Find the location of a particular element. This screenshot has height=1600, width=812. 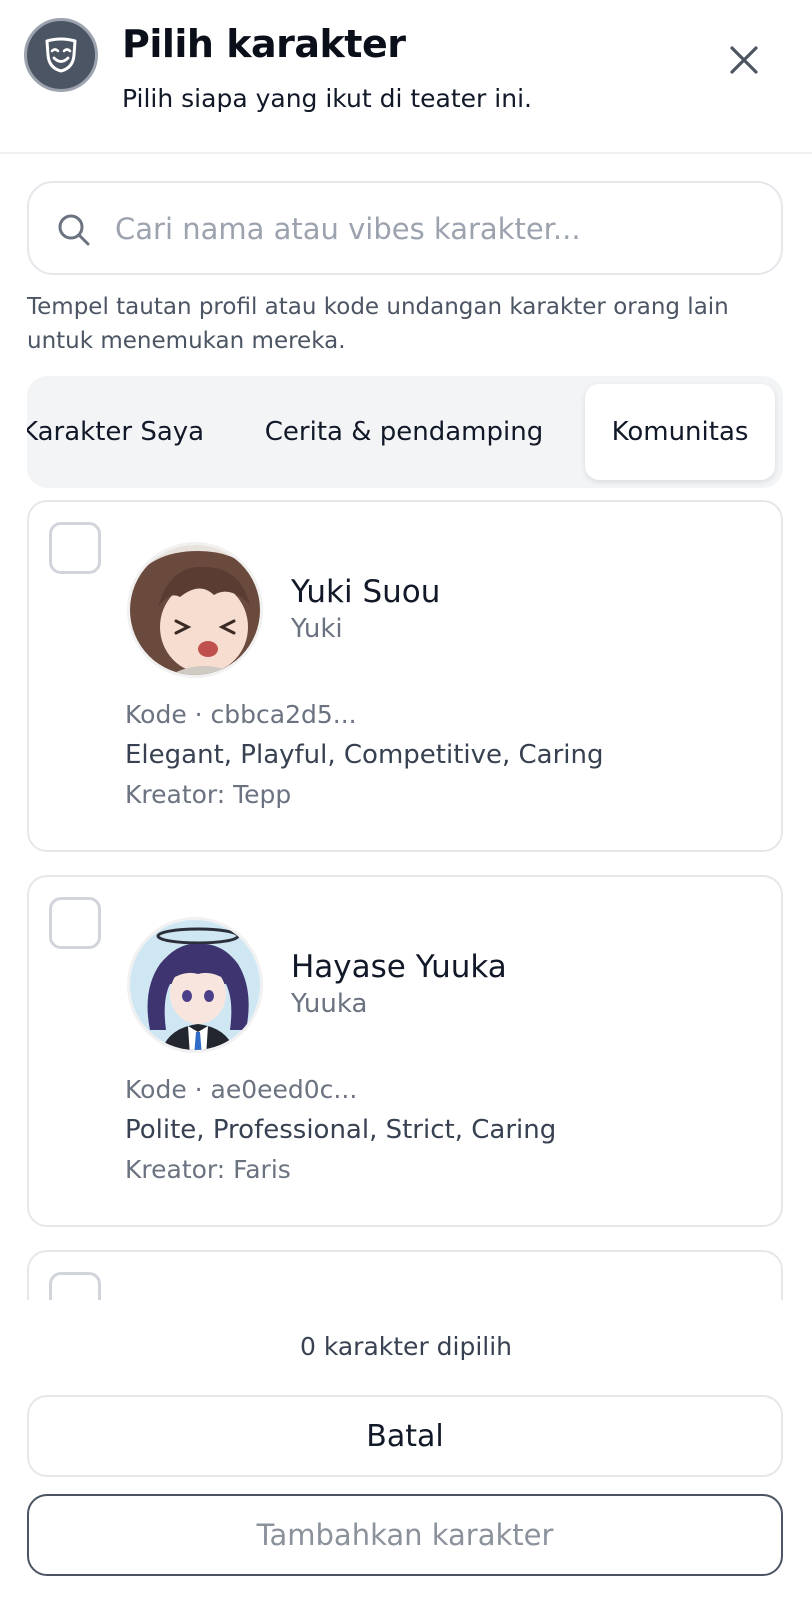

character-short-name: Yuuka is located at coordinates (329, 1004).